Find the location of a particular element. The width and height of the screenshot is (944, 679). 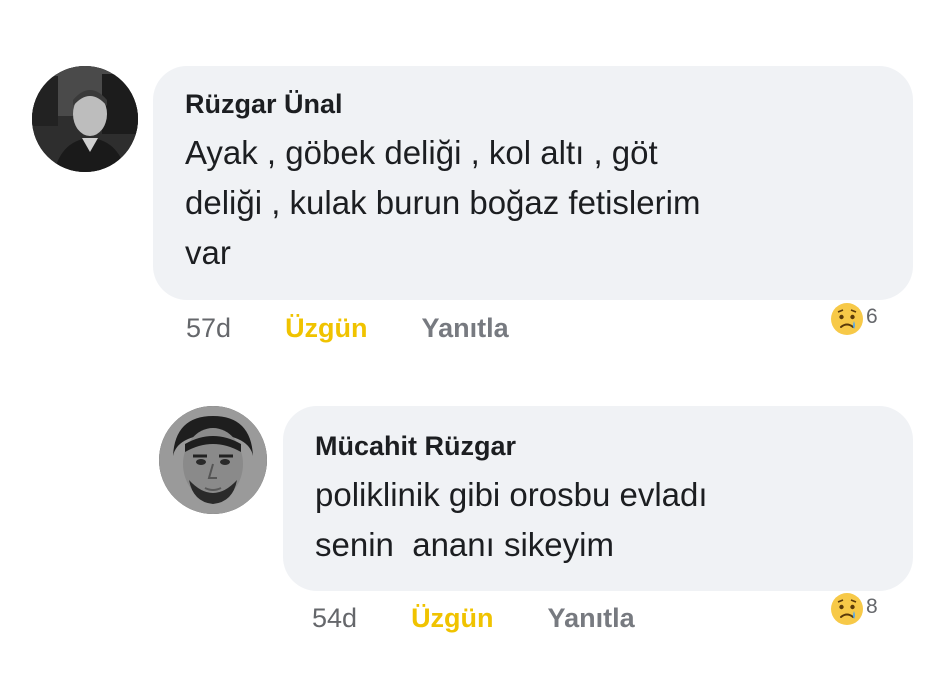

comment-actions: 57d Üzgün Yanıtla is located at coordinates (347, 328).